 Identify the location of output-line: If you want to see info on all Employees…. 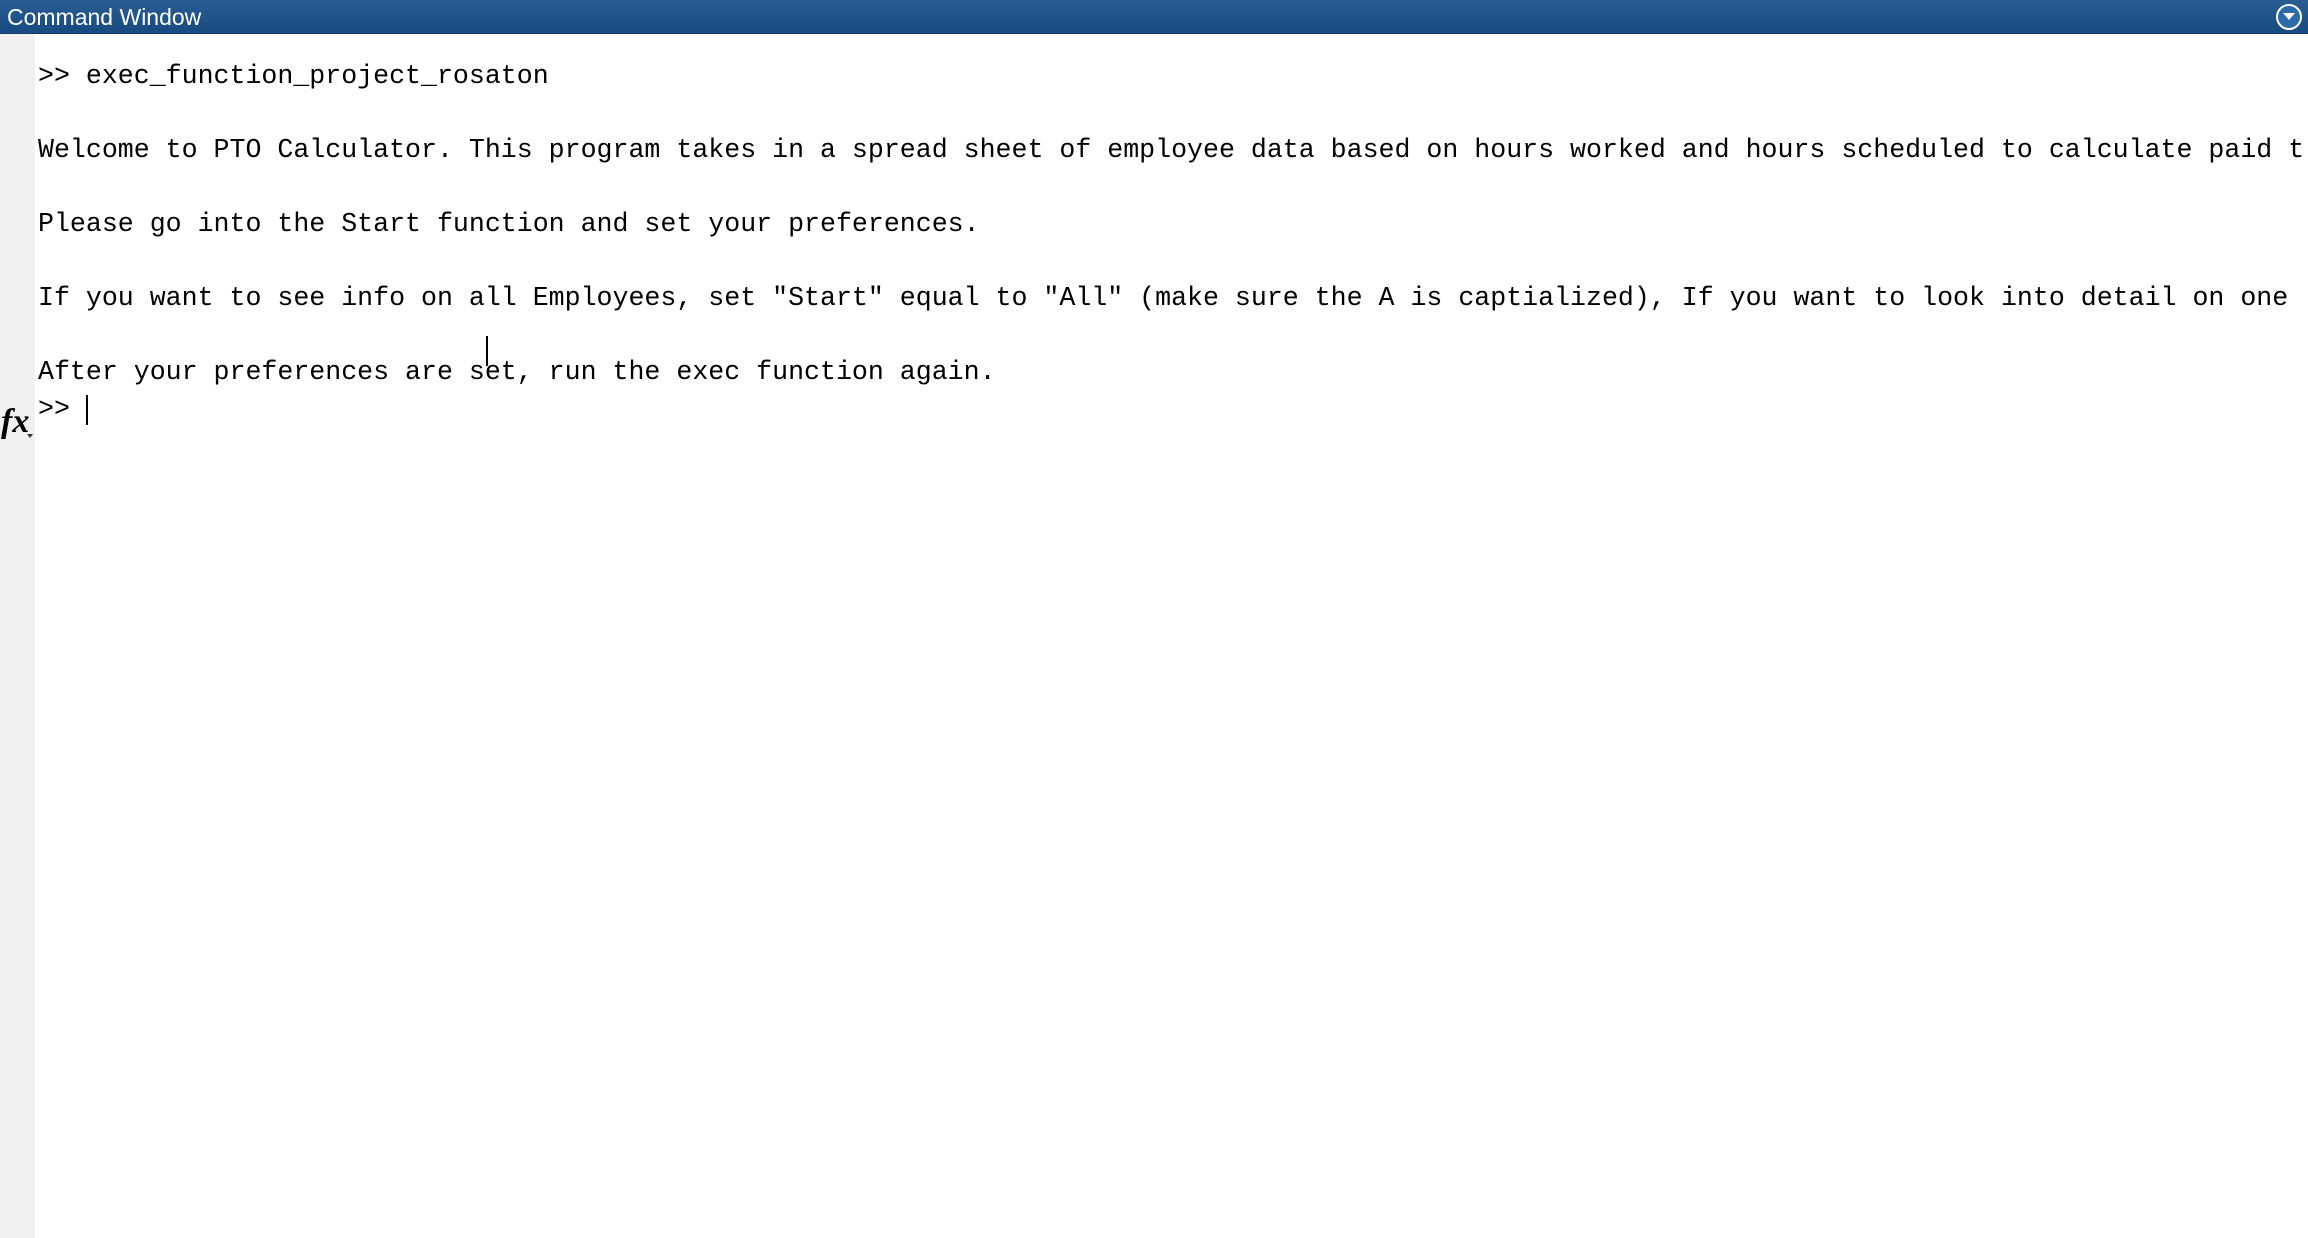
(1163, 298).